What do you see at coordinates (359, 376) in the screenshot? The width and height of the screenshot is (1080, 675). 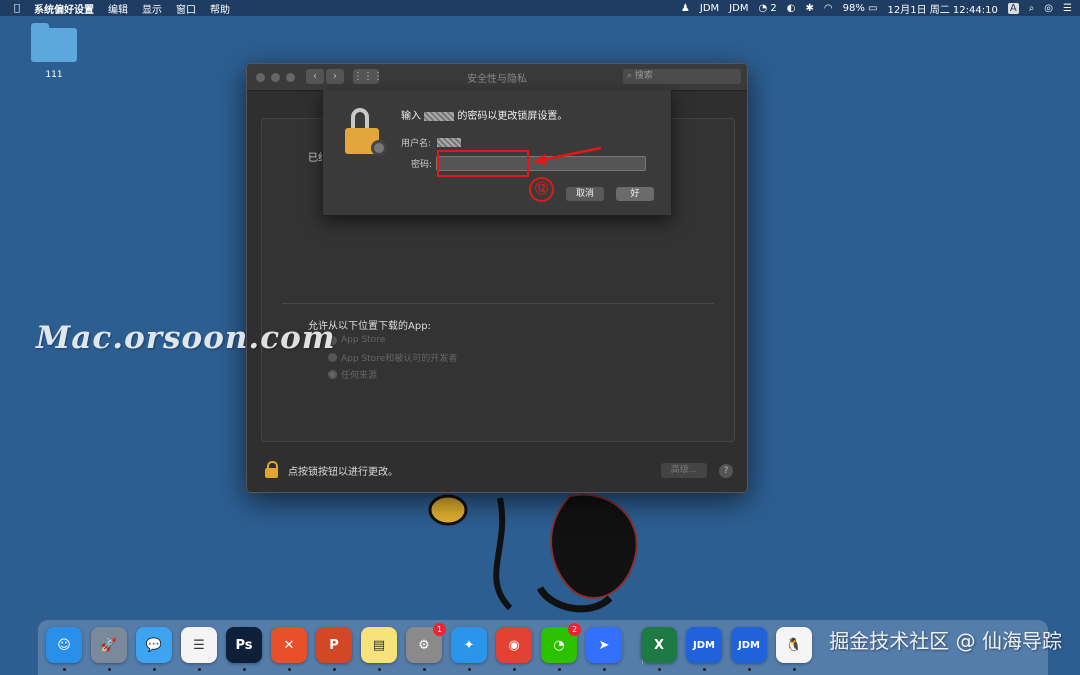 I see `radio-label: 任何来源` at bounding box center [359, 376].